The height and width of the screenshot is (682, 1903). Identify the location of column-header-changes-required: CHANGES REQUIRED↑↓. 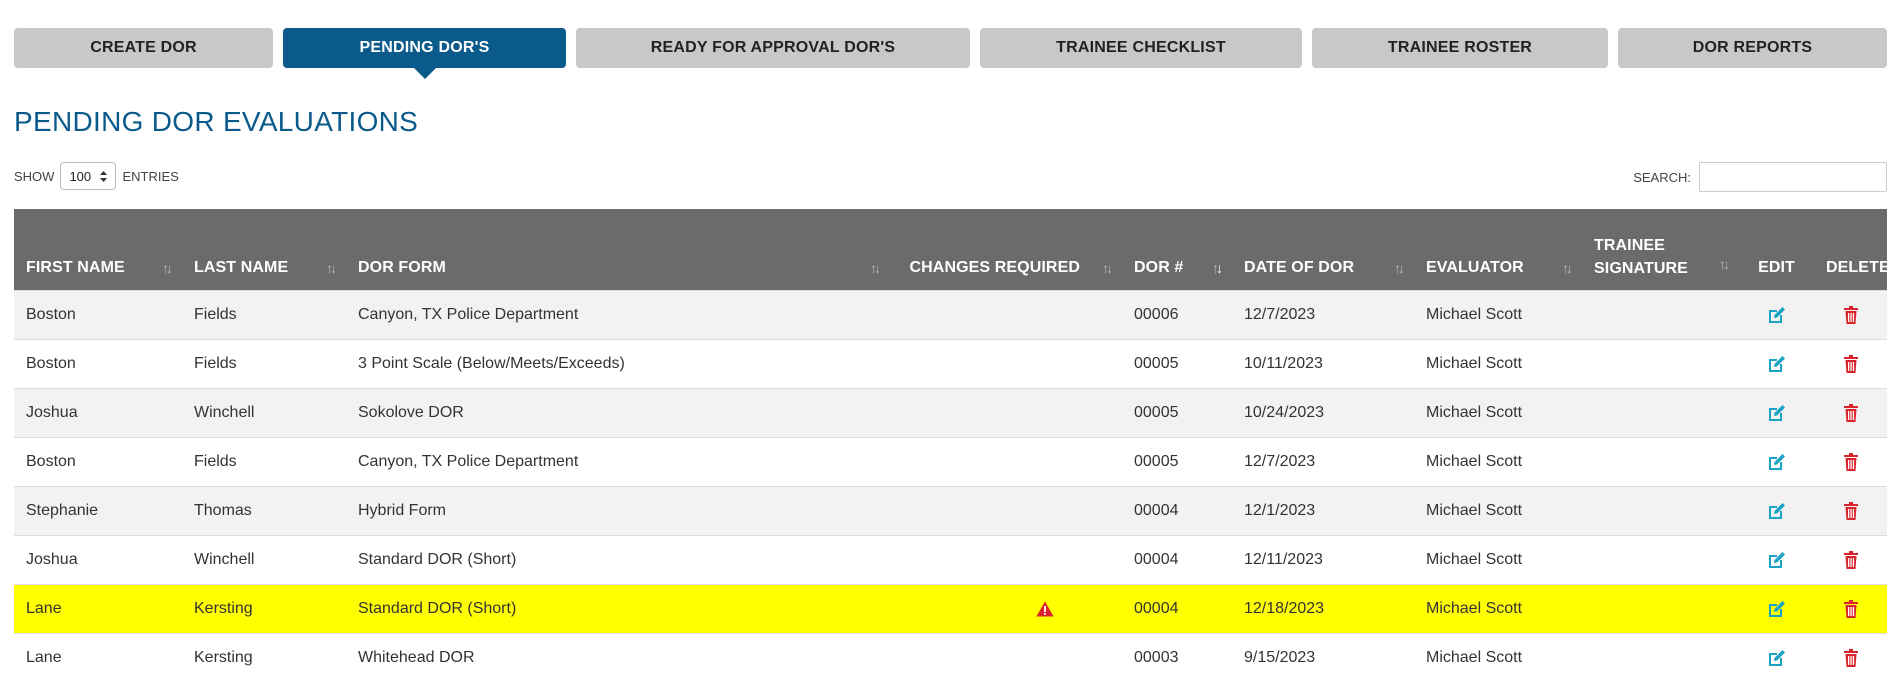
(1006, 250).